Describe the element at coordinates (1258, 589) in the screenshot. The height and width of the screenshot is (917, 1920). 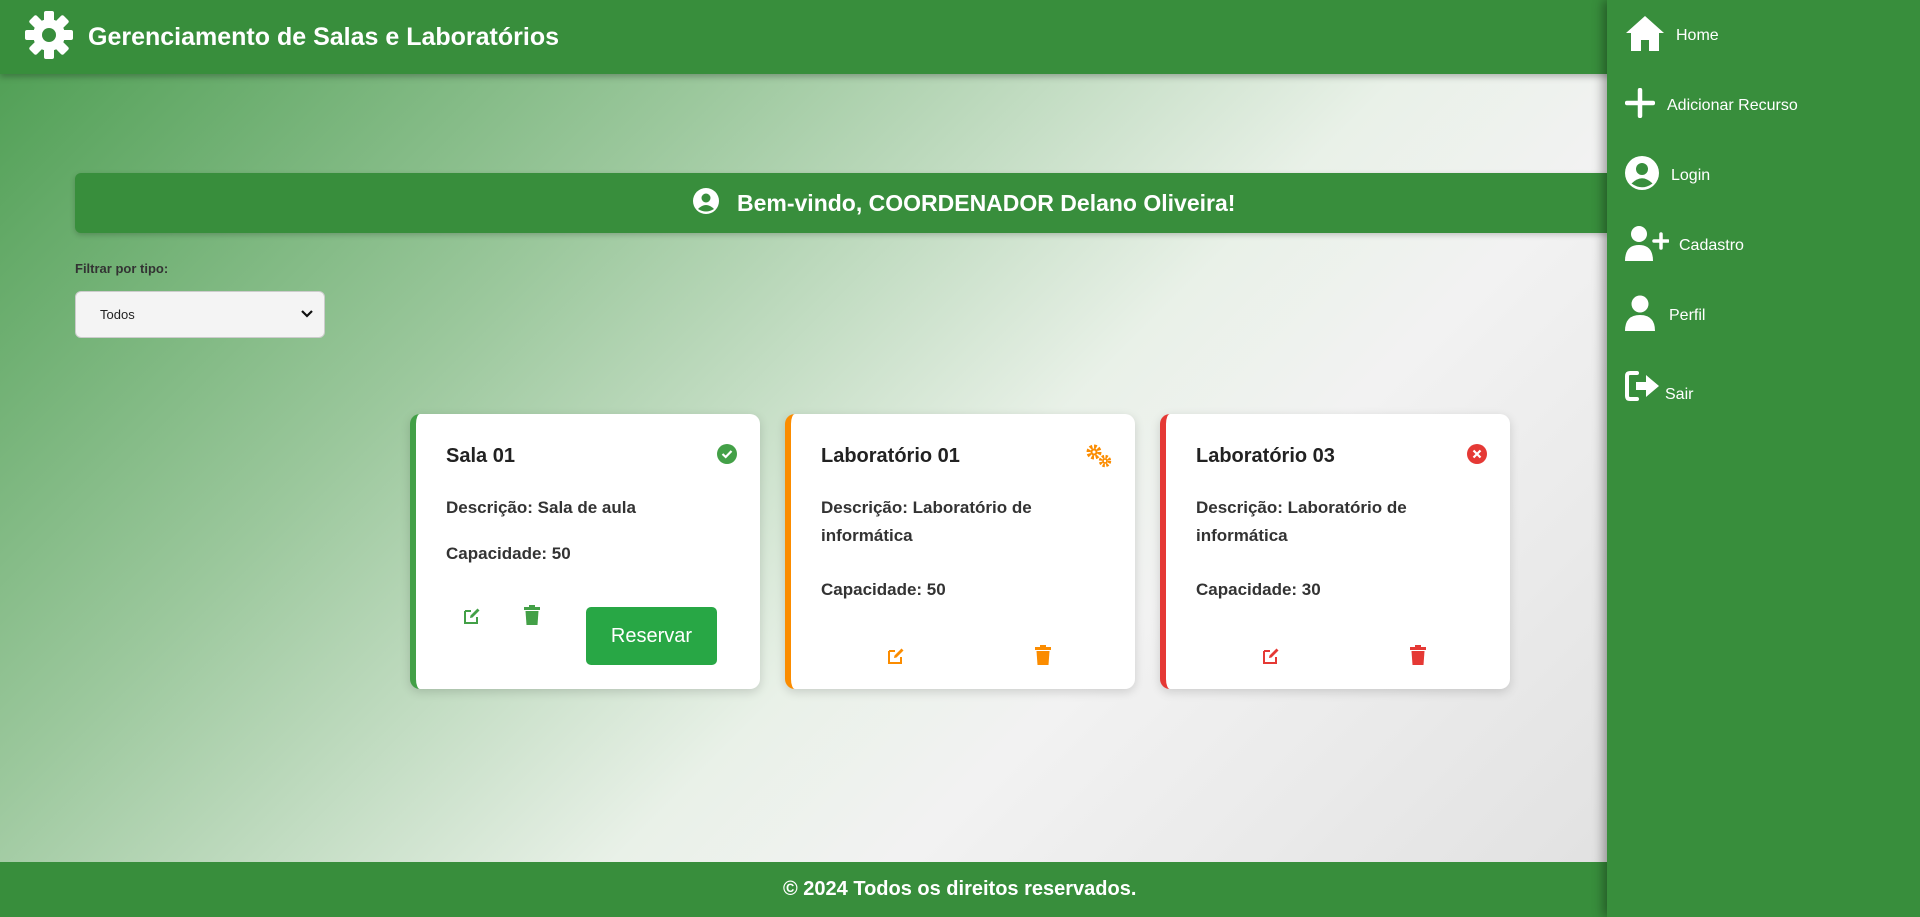
I see `card-capacity: Capacidade: 30` at that location.